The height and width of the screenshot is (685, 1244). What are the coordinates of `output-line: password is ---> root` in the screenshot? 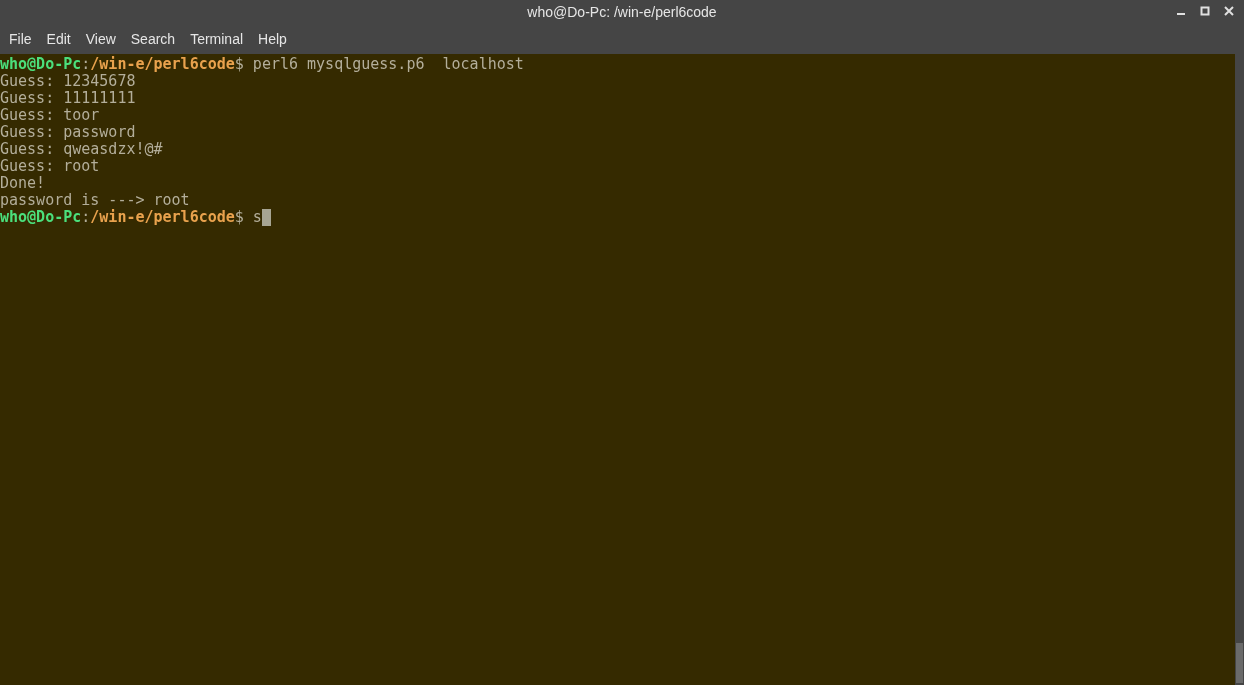 It's located at (95, 200).